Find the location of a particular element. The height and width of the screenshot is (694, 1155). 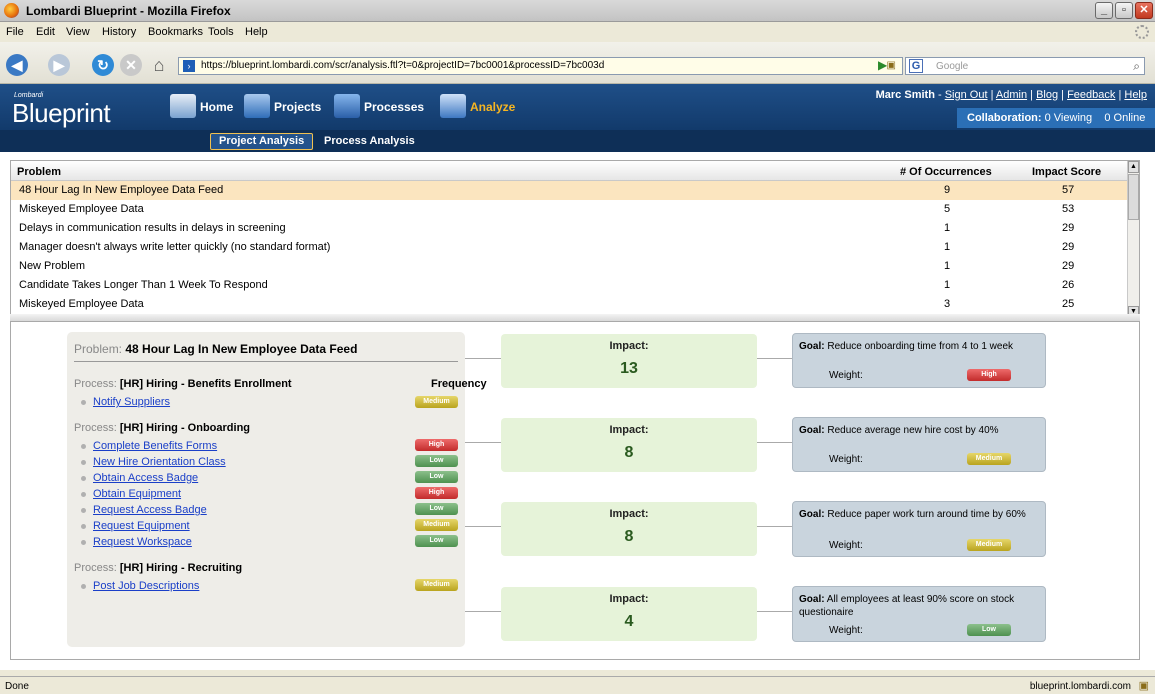

search-engine-icon: G is located at coordinates (916, 66).